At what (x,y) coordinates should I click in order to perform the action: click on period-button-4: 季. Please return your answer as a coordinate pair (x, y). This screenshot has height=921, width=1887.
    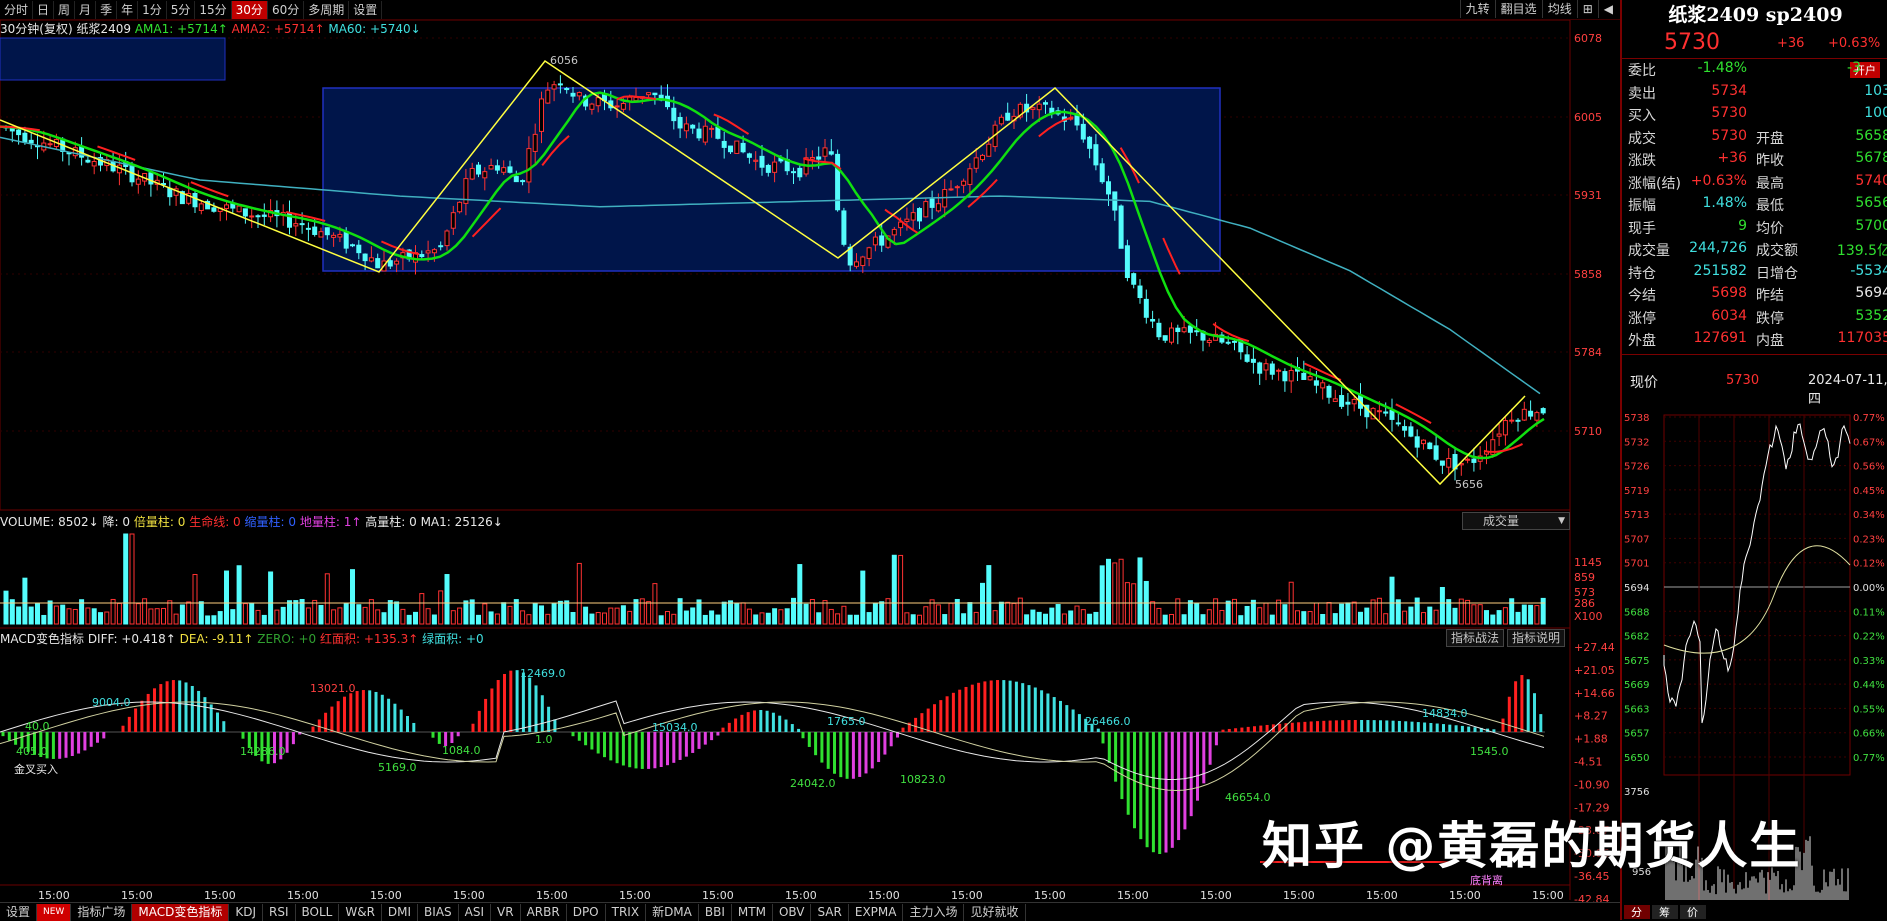
    Looking at the image, I should click on (107, 9).